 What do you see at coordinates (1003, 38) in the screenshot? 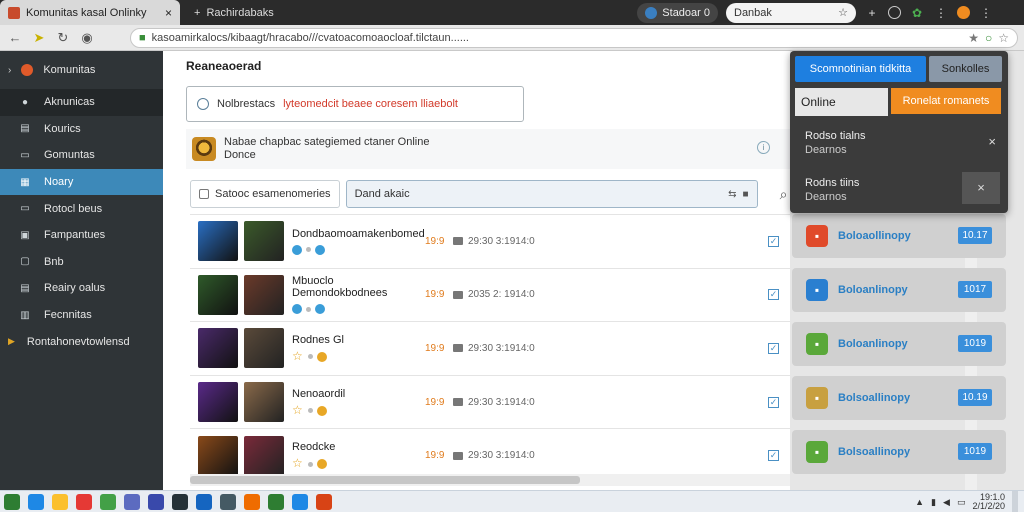
I see `bookmark-icon: ☆` at bounding box center [1003, 38].